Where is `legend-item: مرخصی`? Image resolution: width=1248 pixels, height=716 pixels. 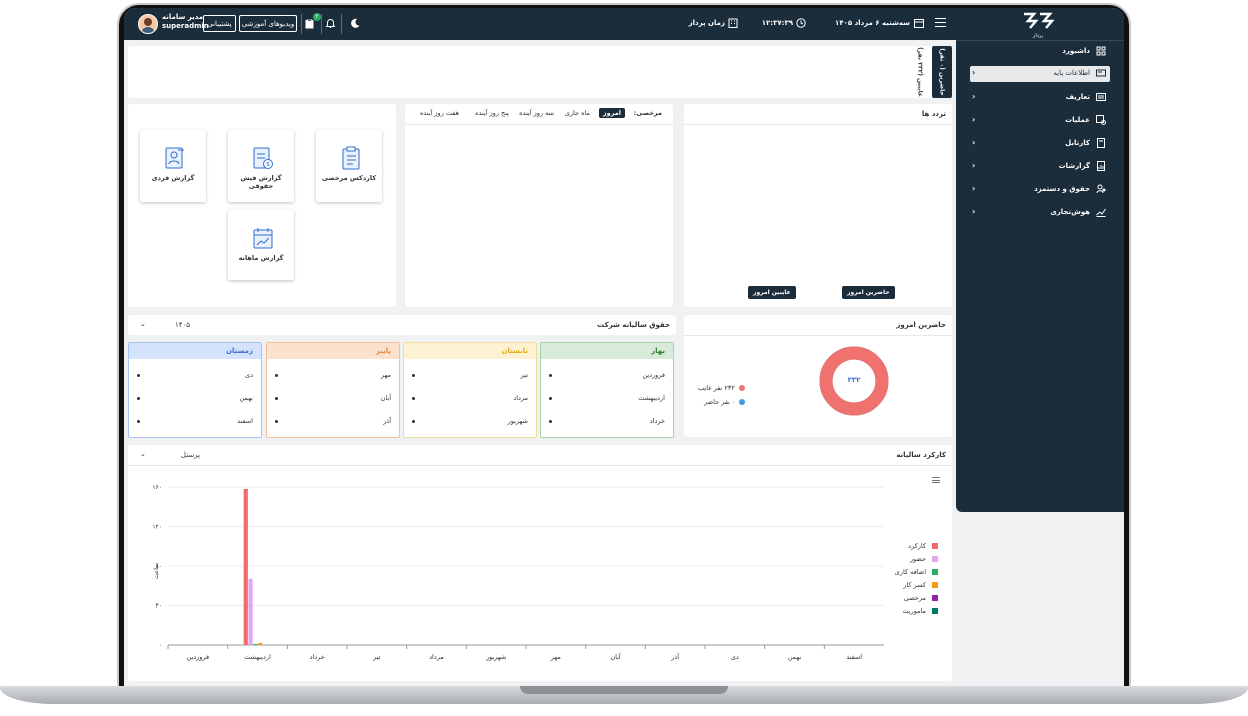
legend-item: مرخصی is located at coordinates (921, 598).